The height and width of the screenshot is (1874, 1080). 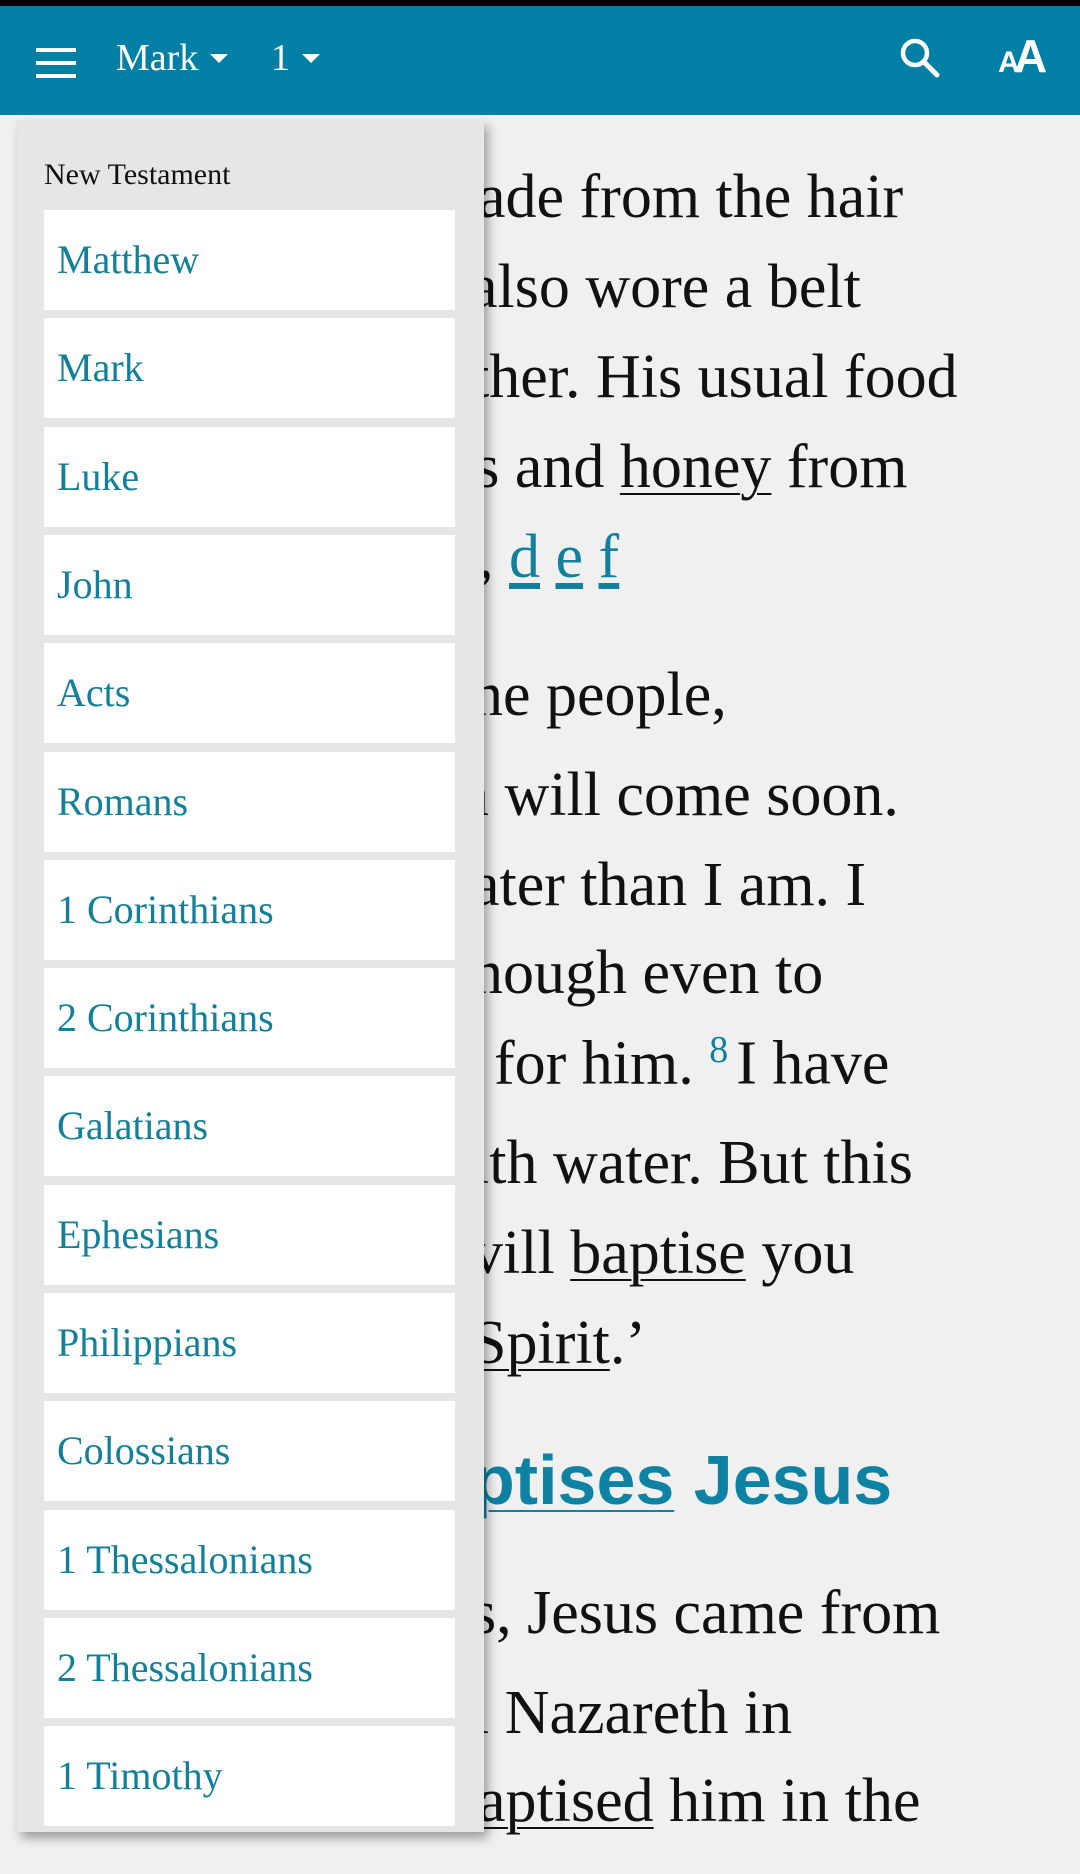 I want to click on dropdown-section-title: New Testament, so click(x=137, y=174).